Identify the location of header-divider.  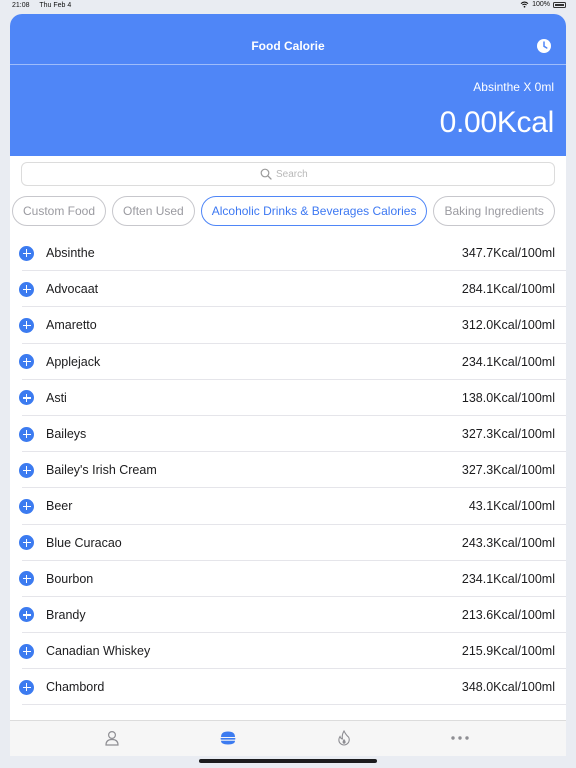
(288, 64).